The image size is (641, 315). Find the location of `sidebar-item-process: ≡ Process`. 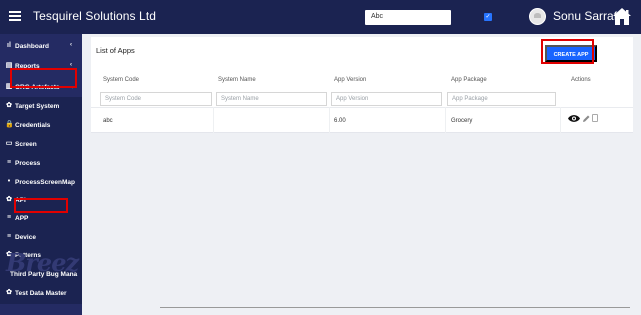

sidebar-item-process: ≡ Process is located at coordinates (41, 164).